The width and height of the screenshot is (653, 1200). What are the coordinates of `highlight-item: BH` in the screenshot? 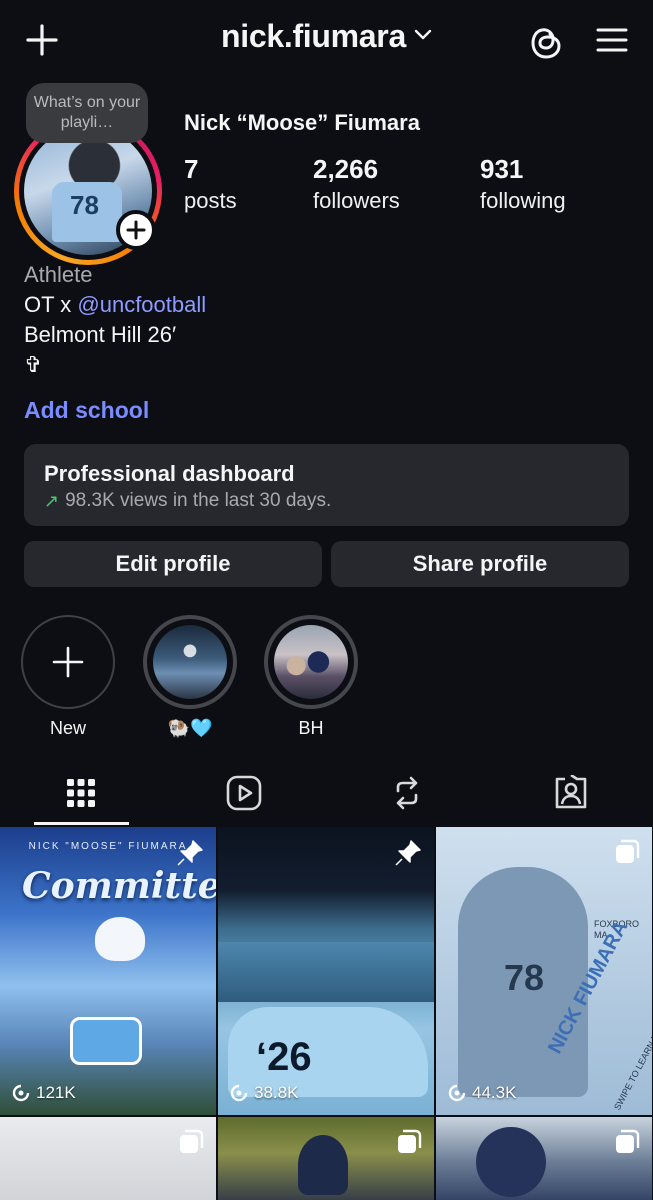 It's located at (311, 677).